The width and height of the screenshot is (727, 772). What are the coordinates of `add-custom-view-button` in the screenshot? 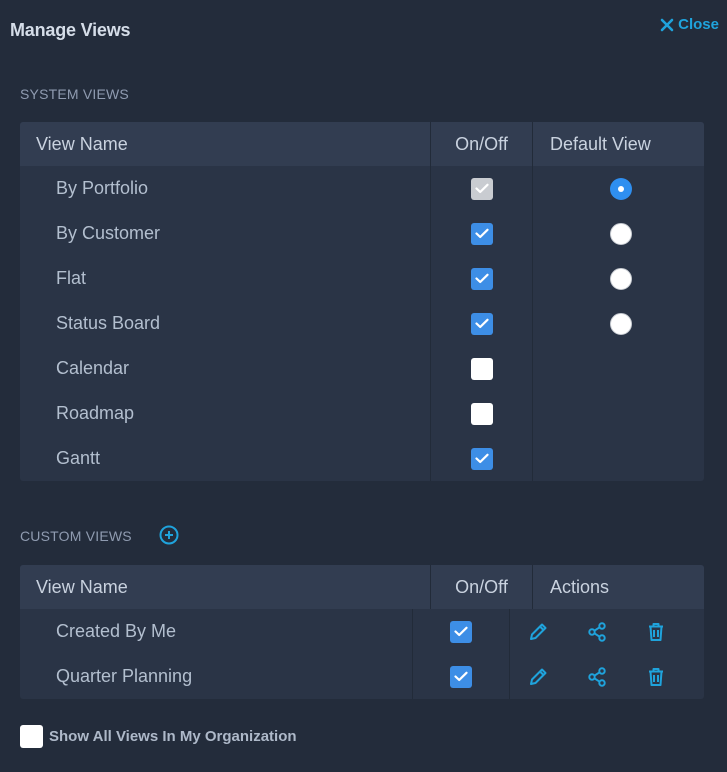 It's located at (169, 537).